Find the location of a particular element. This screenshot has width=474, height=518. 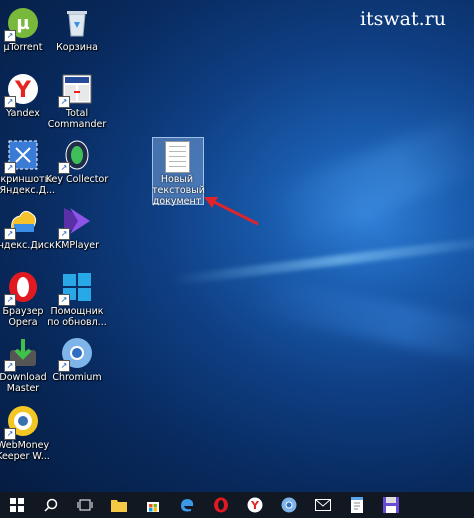

yandex-icon: Y is located at coordinates (255, 505).